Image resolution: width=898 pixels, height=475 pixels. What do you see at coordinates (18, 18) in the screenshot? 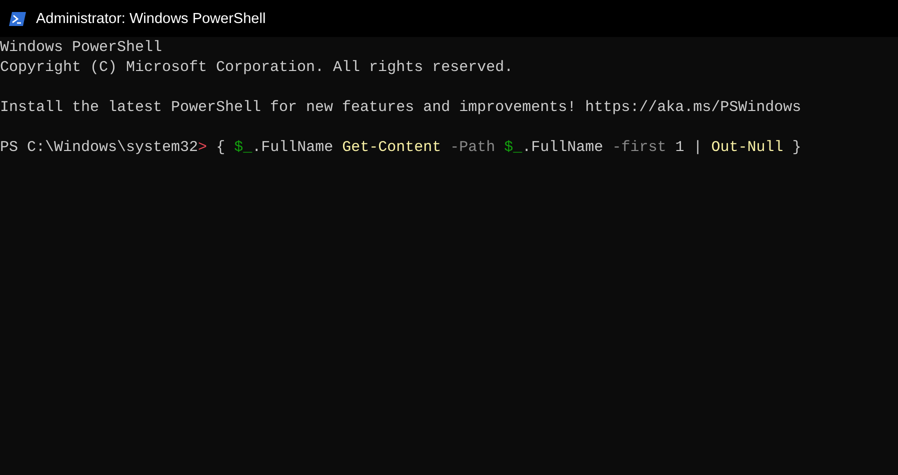
I see `powershell-icon` at bounding box center [18, 18].